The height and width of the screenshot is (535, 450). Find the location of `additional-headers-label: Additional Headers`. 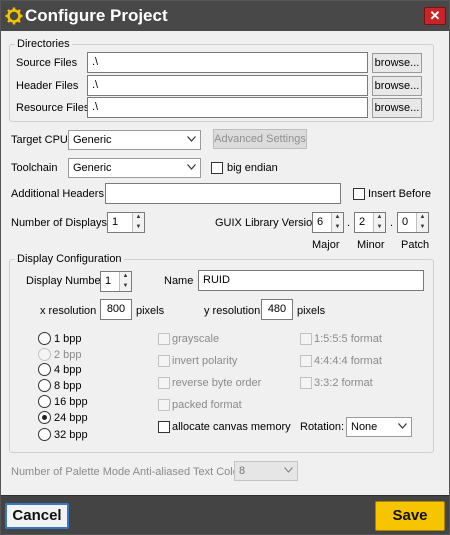

additional-headers-label: Additional Headers is located at coordinates (57, 194).